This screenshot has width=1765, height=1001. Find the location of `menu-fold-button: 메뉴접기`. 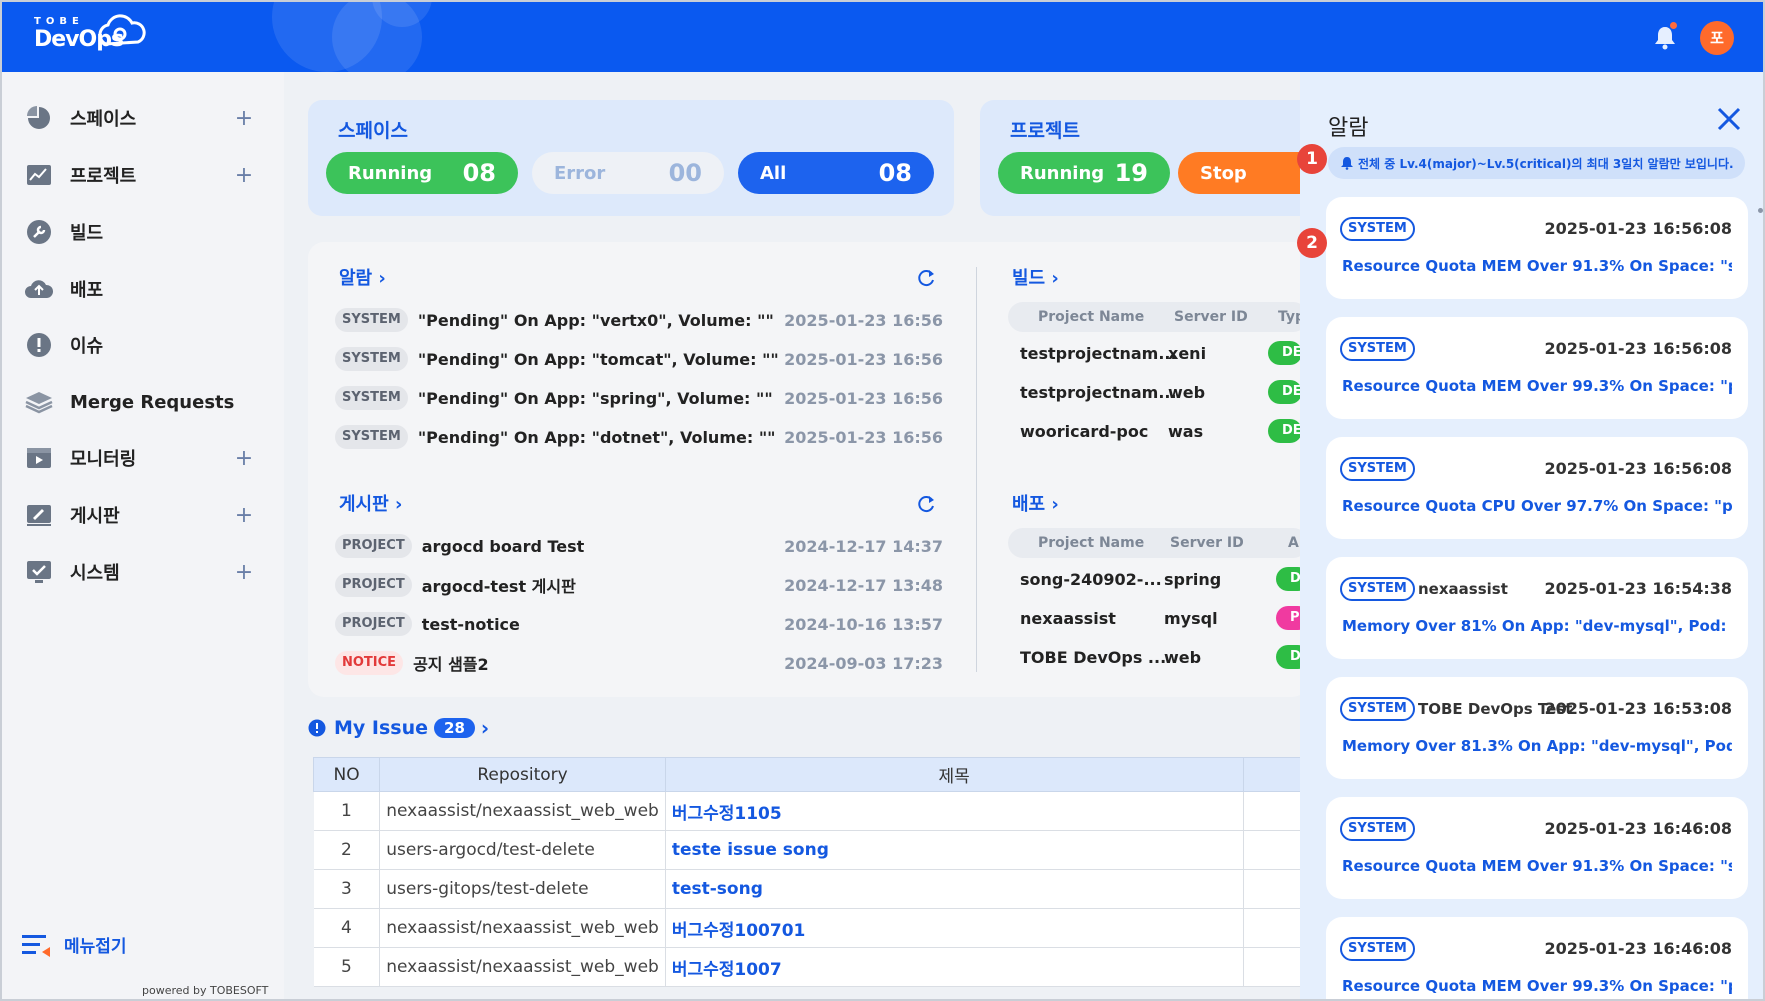

menu-fold-button: 메뉴접기 is located at coordinates (74, 944).